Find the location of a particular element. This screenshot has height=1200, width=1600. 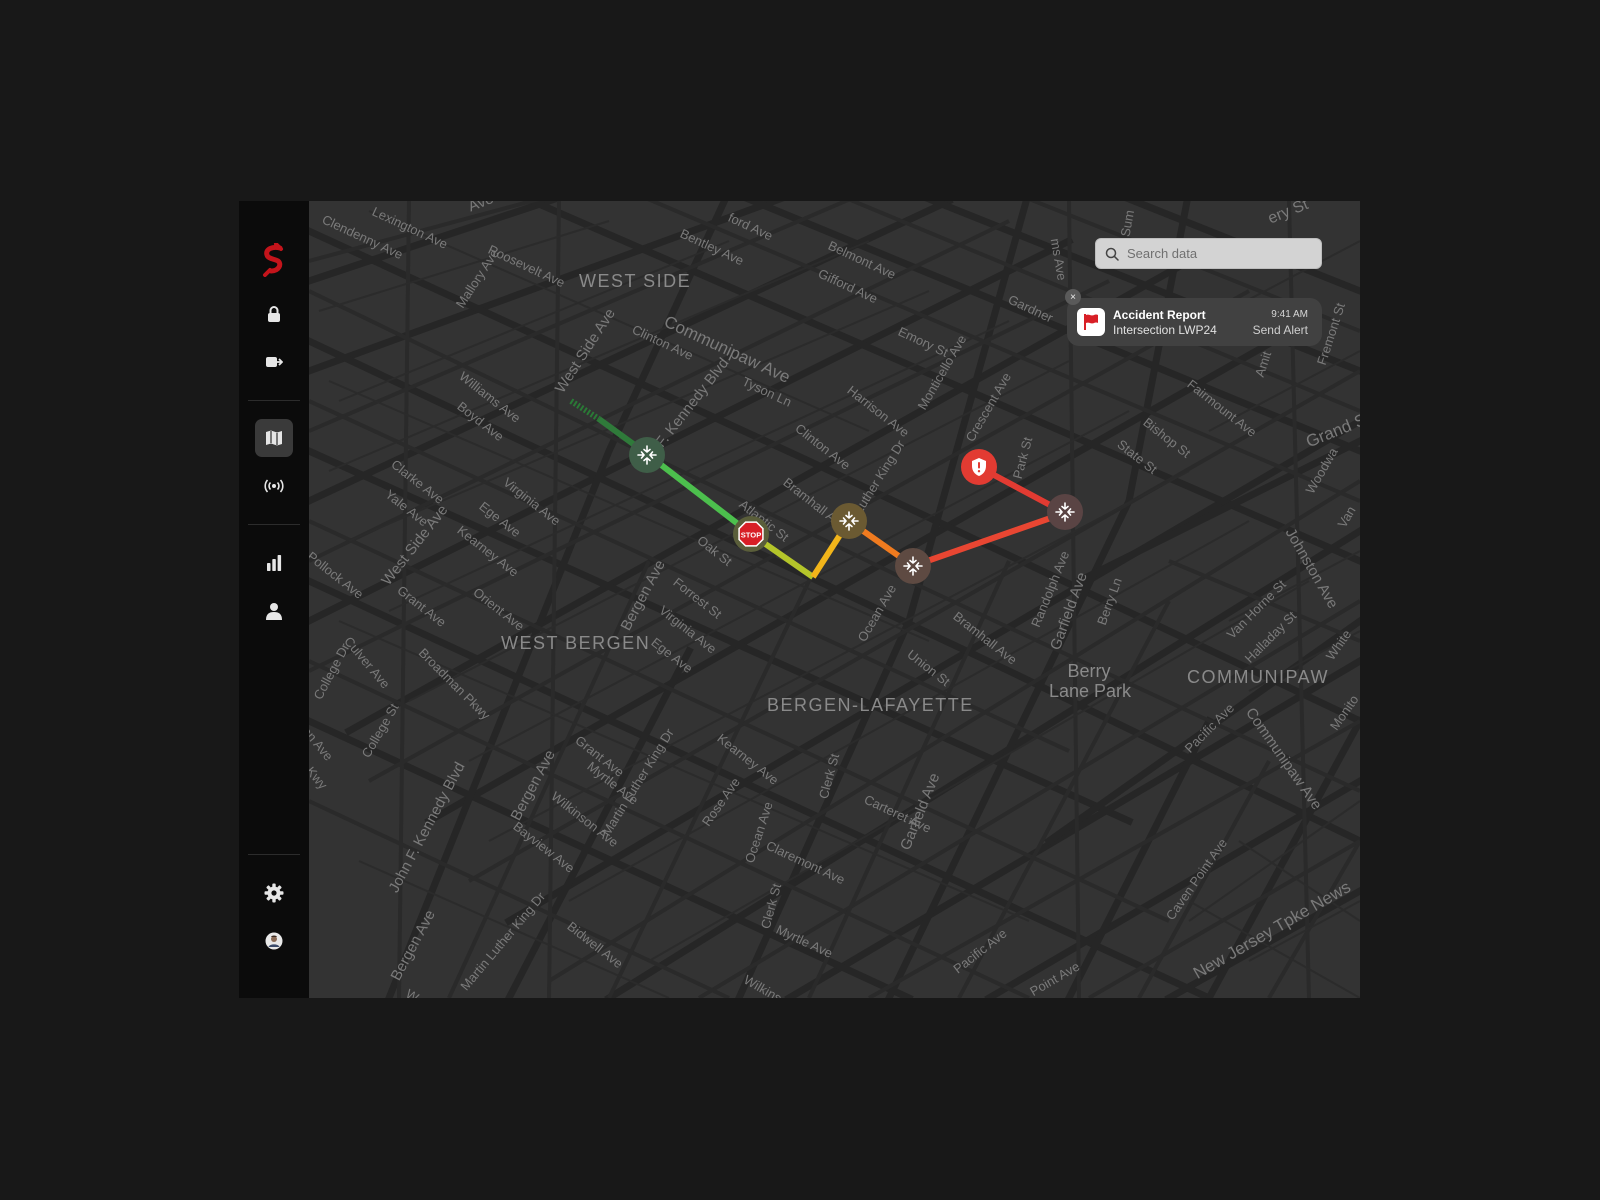

shield-alert-icon is located at coordinates (979, 467).